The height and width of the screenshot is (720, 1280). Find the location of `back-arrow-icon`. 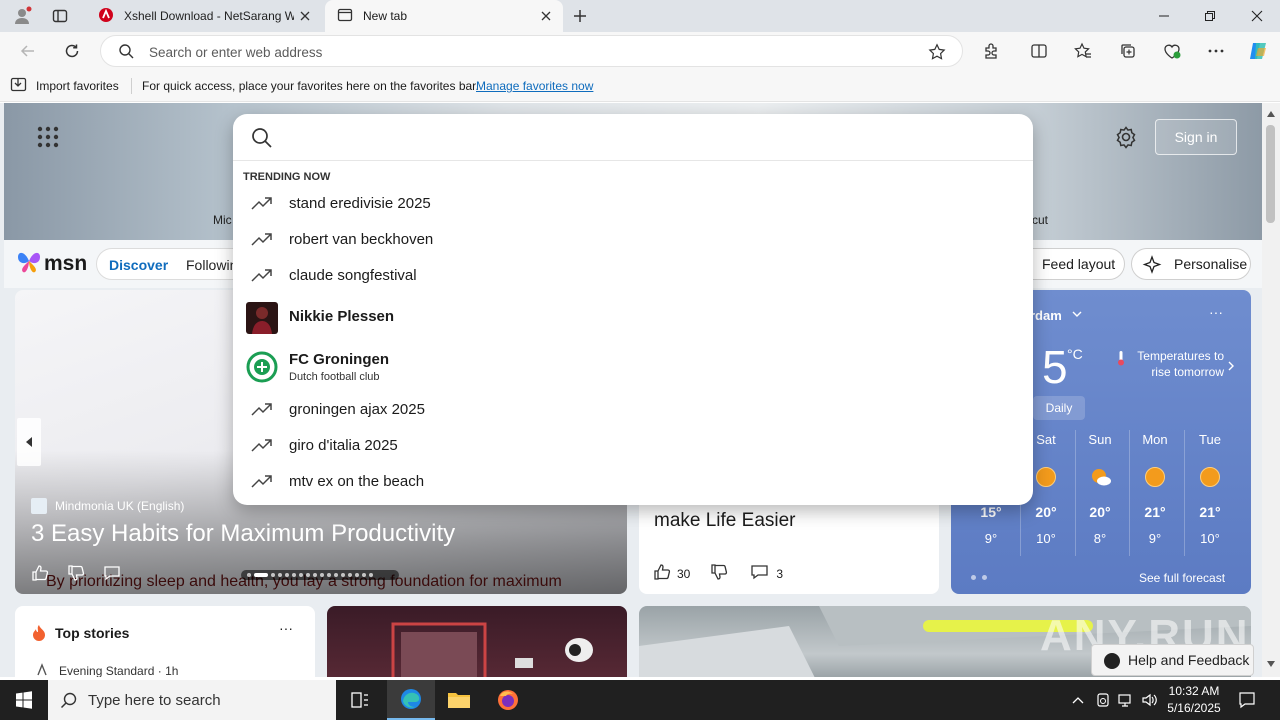

back-arrow-icon is located at coordinates (28, 51).